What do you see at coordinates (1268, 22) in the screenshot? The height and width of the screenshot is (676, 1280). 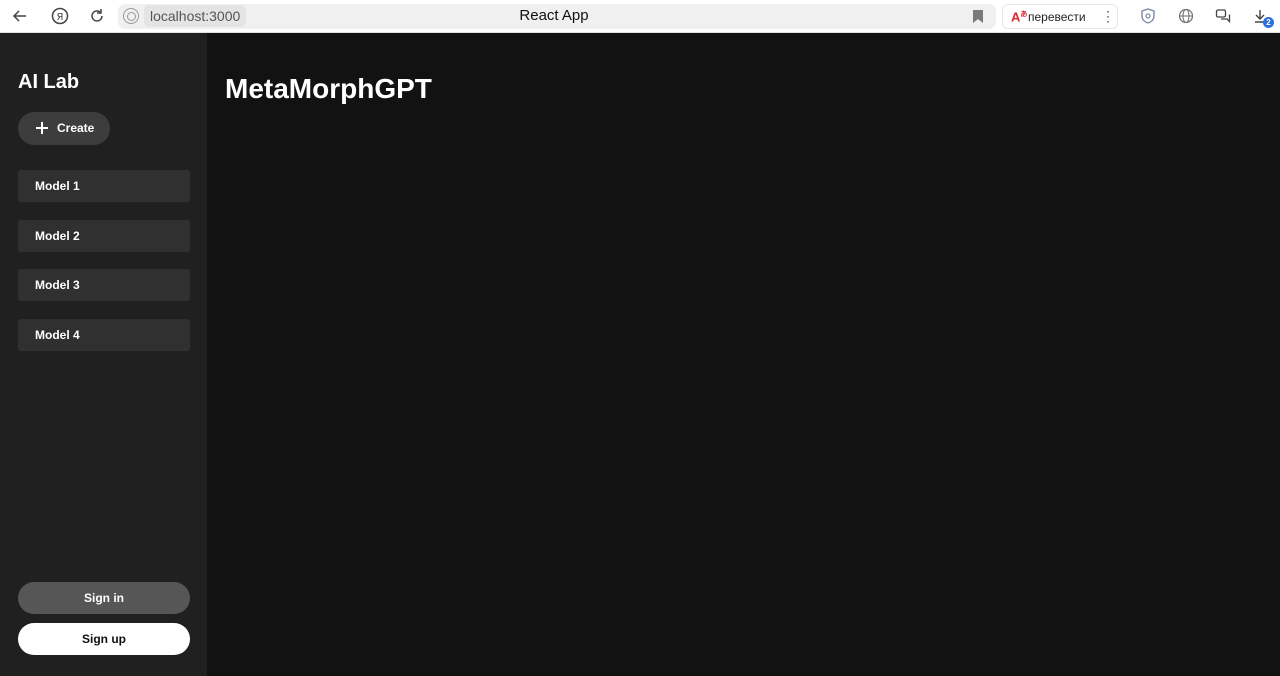 I see `download-count-badge: 2` at bounding box center [1268, 22].